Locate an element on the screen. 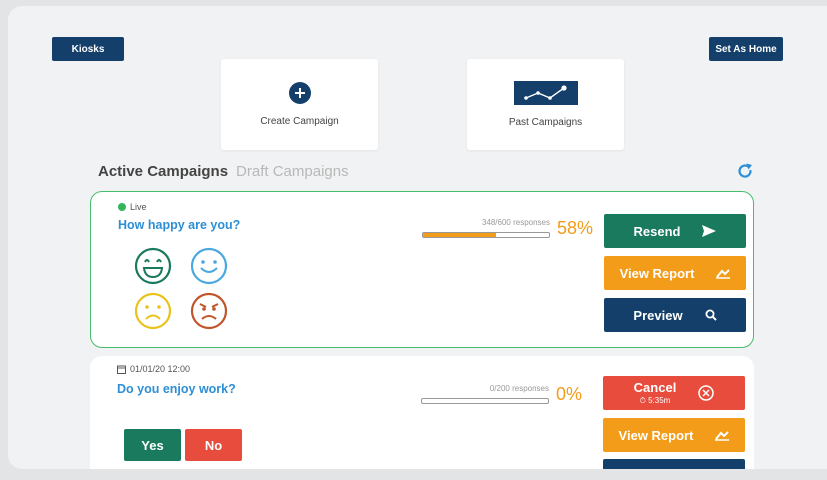  live-dot-icon is located at coordinates (122, 207).